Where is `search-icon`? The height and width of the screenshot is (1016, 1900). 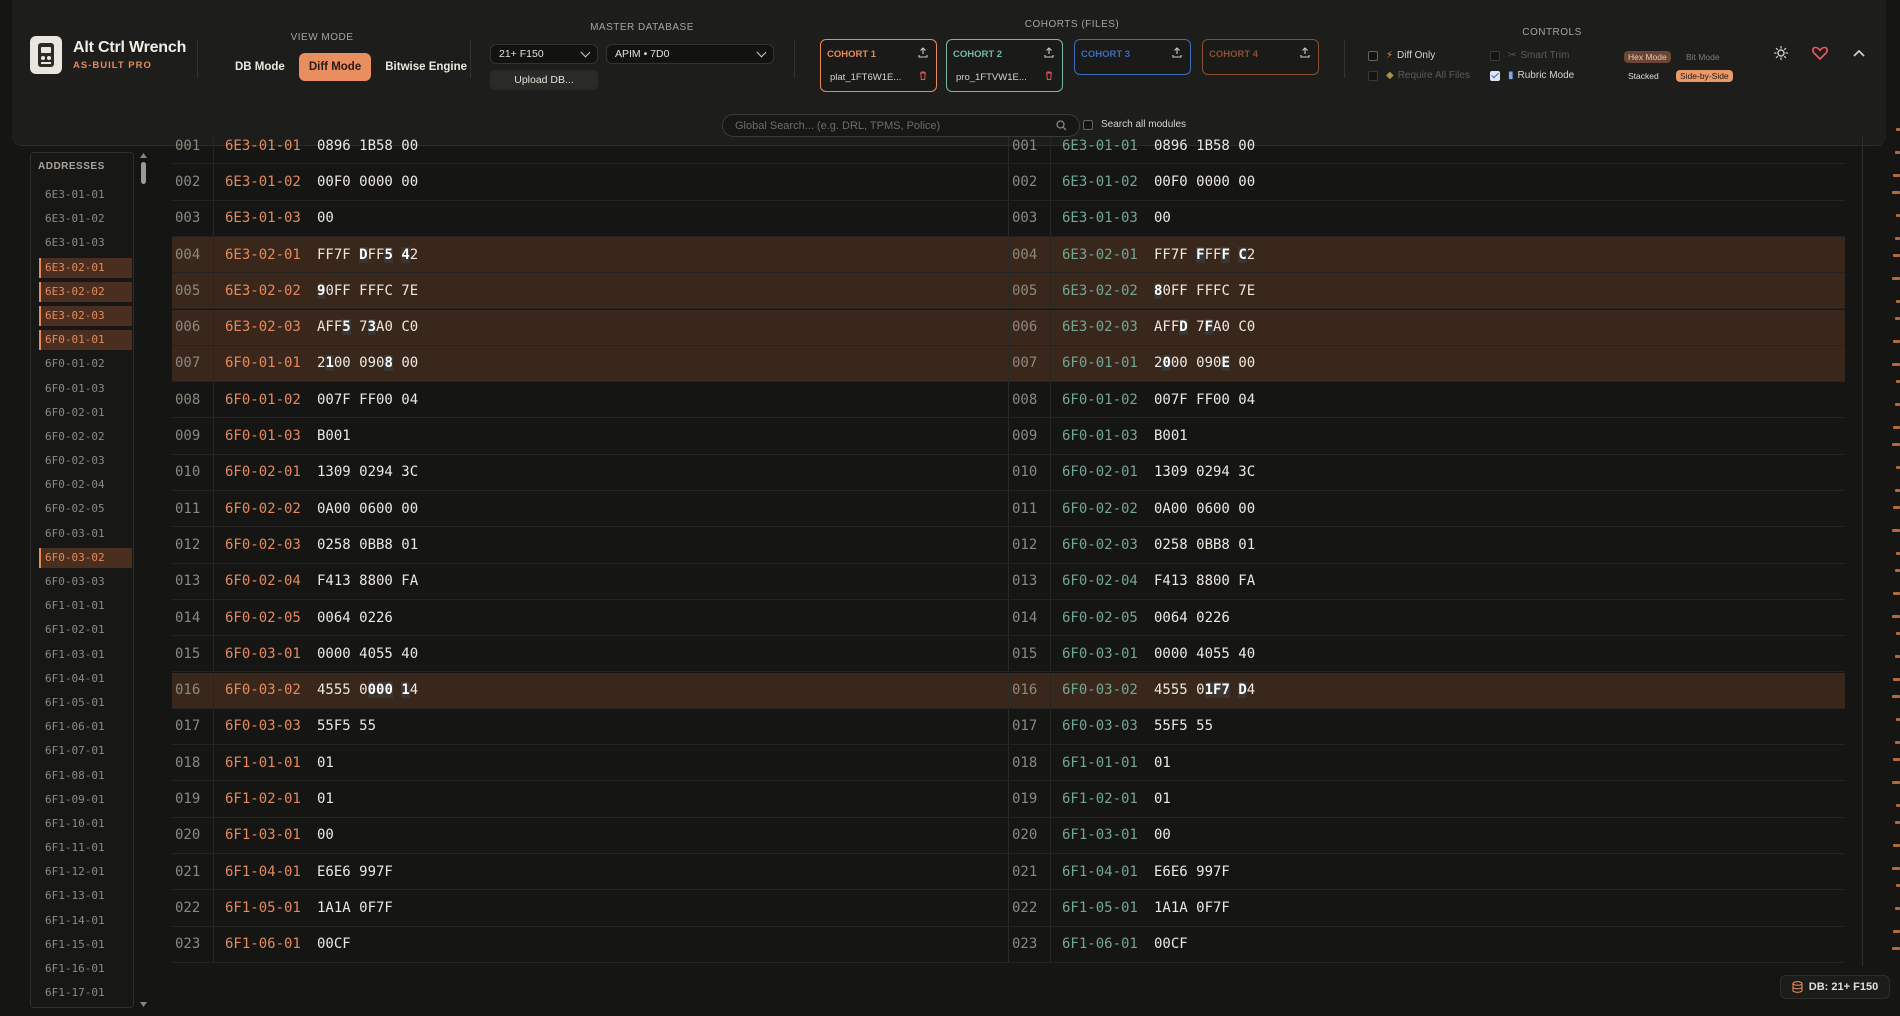 search-icon is located at coordinates (1061, 125).